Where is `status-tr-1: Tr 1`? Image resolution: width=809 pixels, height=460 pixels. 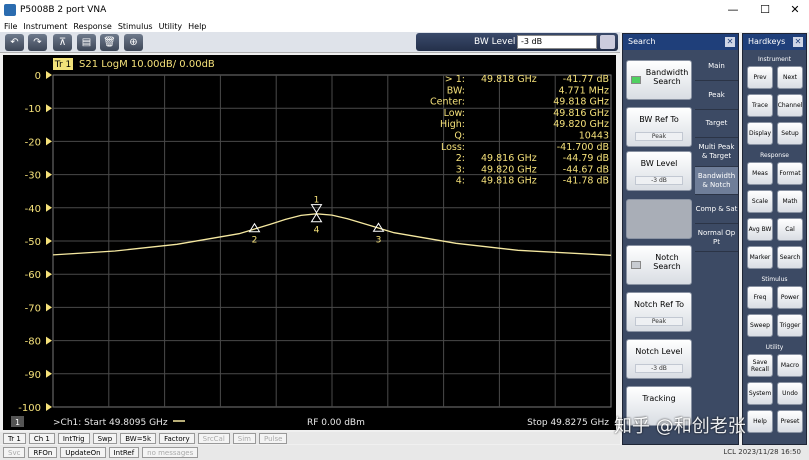 status-tr-1: Tr 1 is located at coordinates (14, 438).